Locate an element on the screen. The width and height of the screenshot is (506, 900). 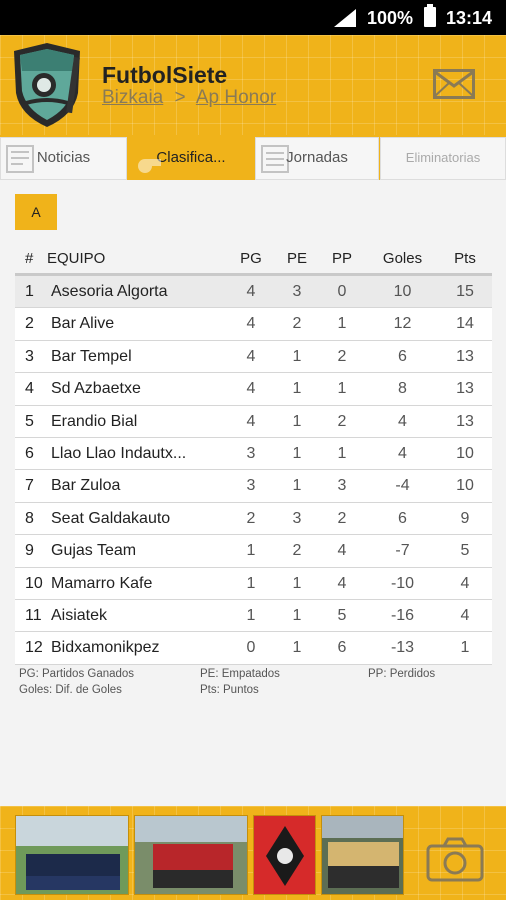
table-row: 2 Bar Alive 4 2 1 12 14 is located at coordinates (253, 324).